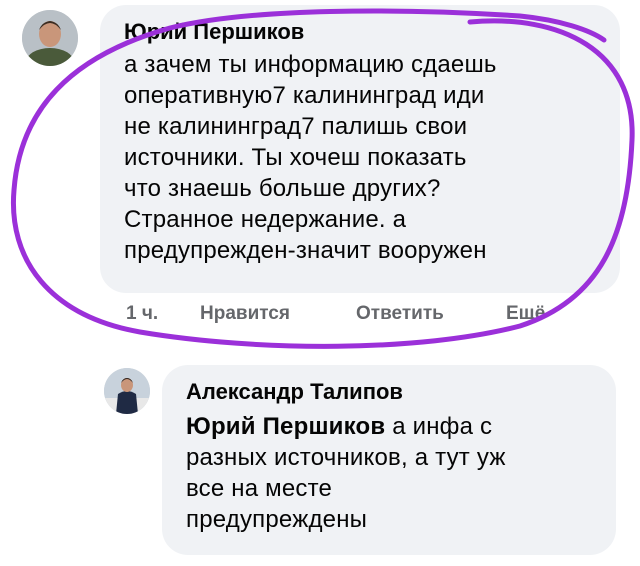 The height and width of the screenshot is (566, 640). What do you see at coordinates (259, 488) in the screenshot?
I see `comment-text-line: все на месте` at bounding box center [259, 488].